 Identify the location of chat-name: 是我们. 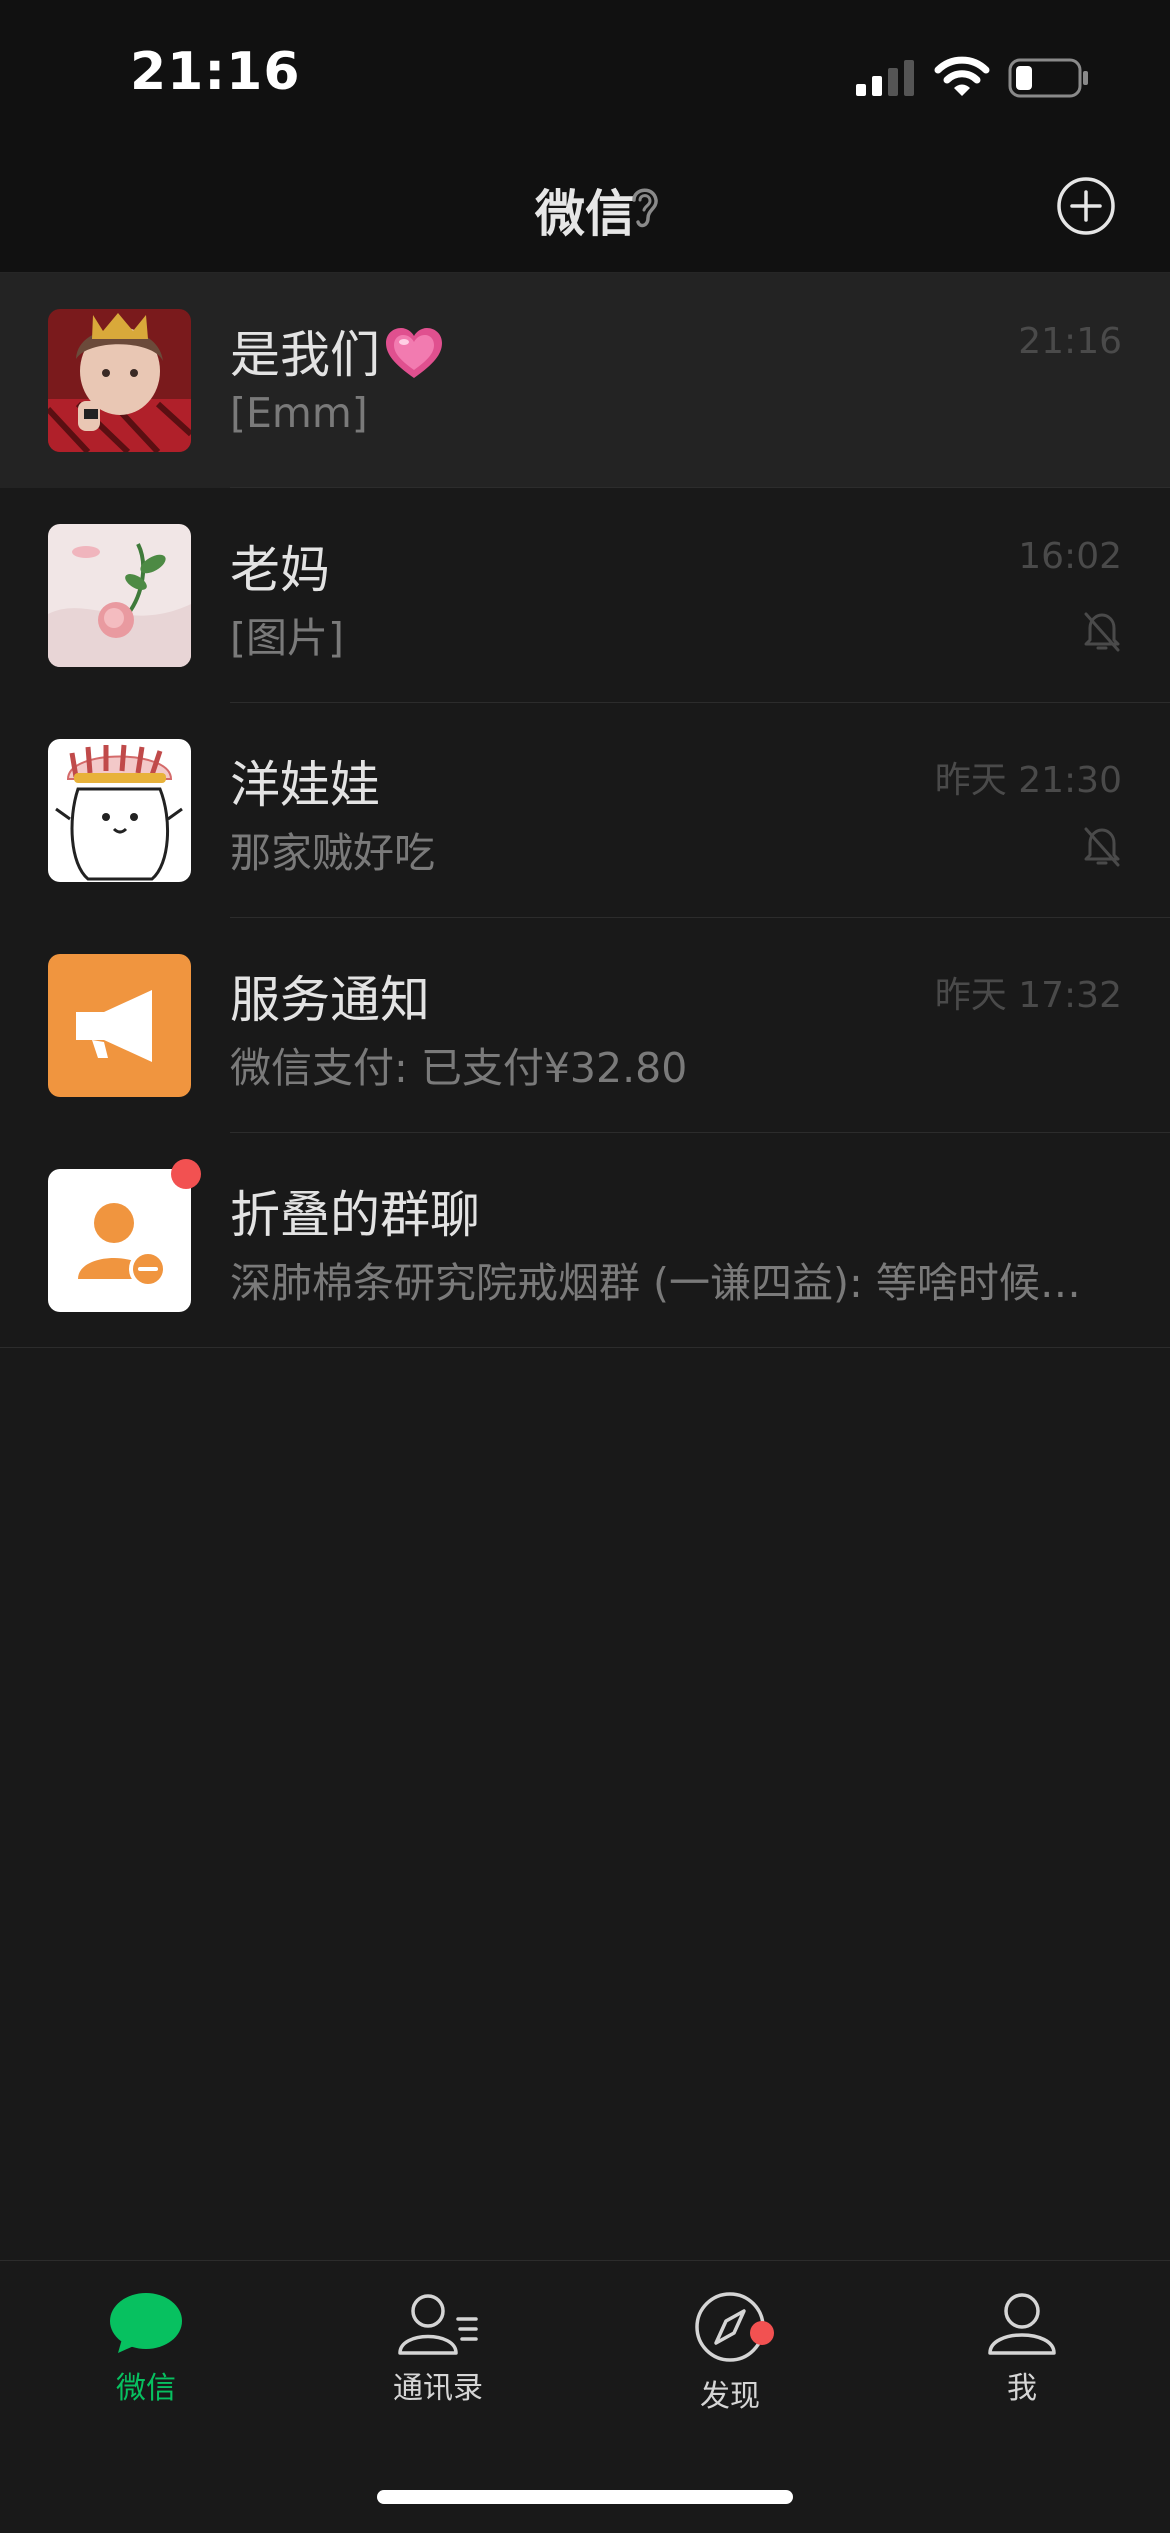
(337, 351).